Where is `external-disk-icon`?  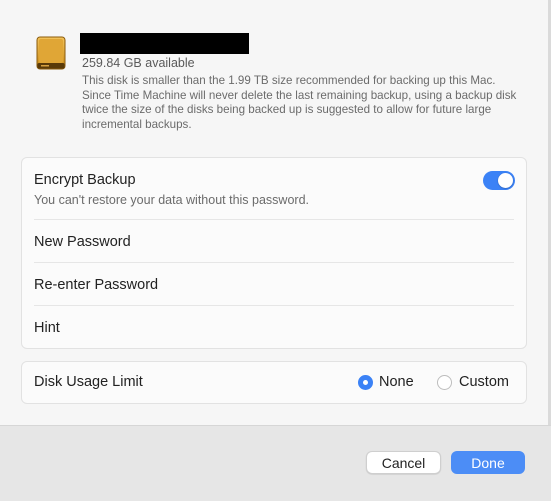
external-disk-icon is located at coordinates (51, 53).